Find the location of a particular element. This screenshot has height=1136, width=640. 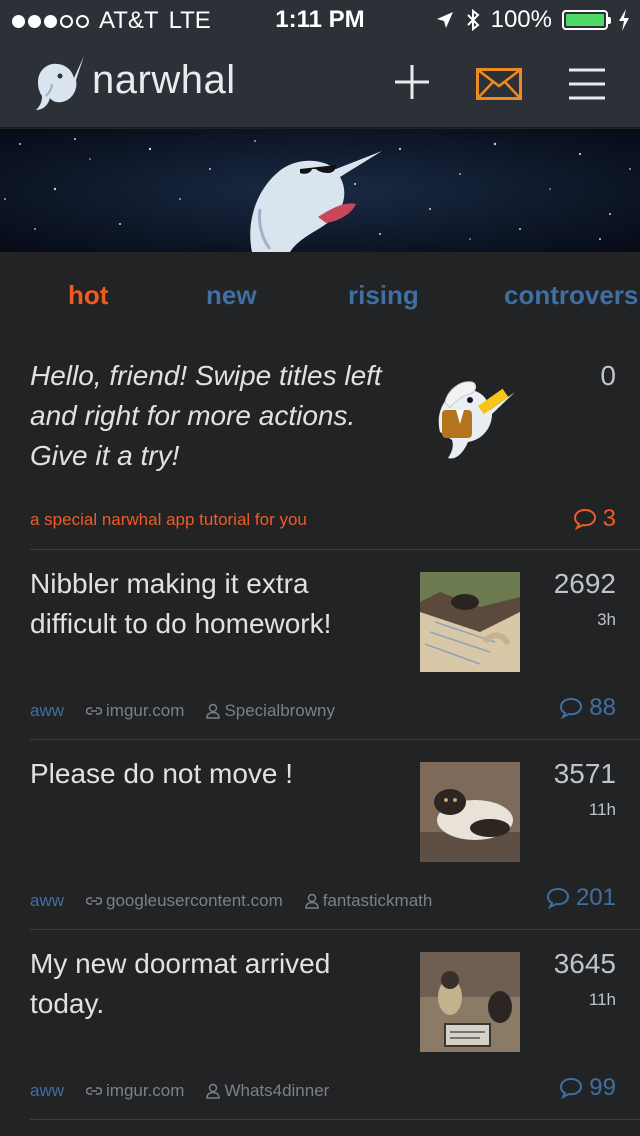

status-bar: AT&T LTE 1:11 PM 100% is located at coordinates (320, 20).